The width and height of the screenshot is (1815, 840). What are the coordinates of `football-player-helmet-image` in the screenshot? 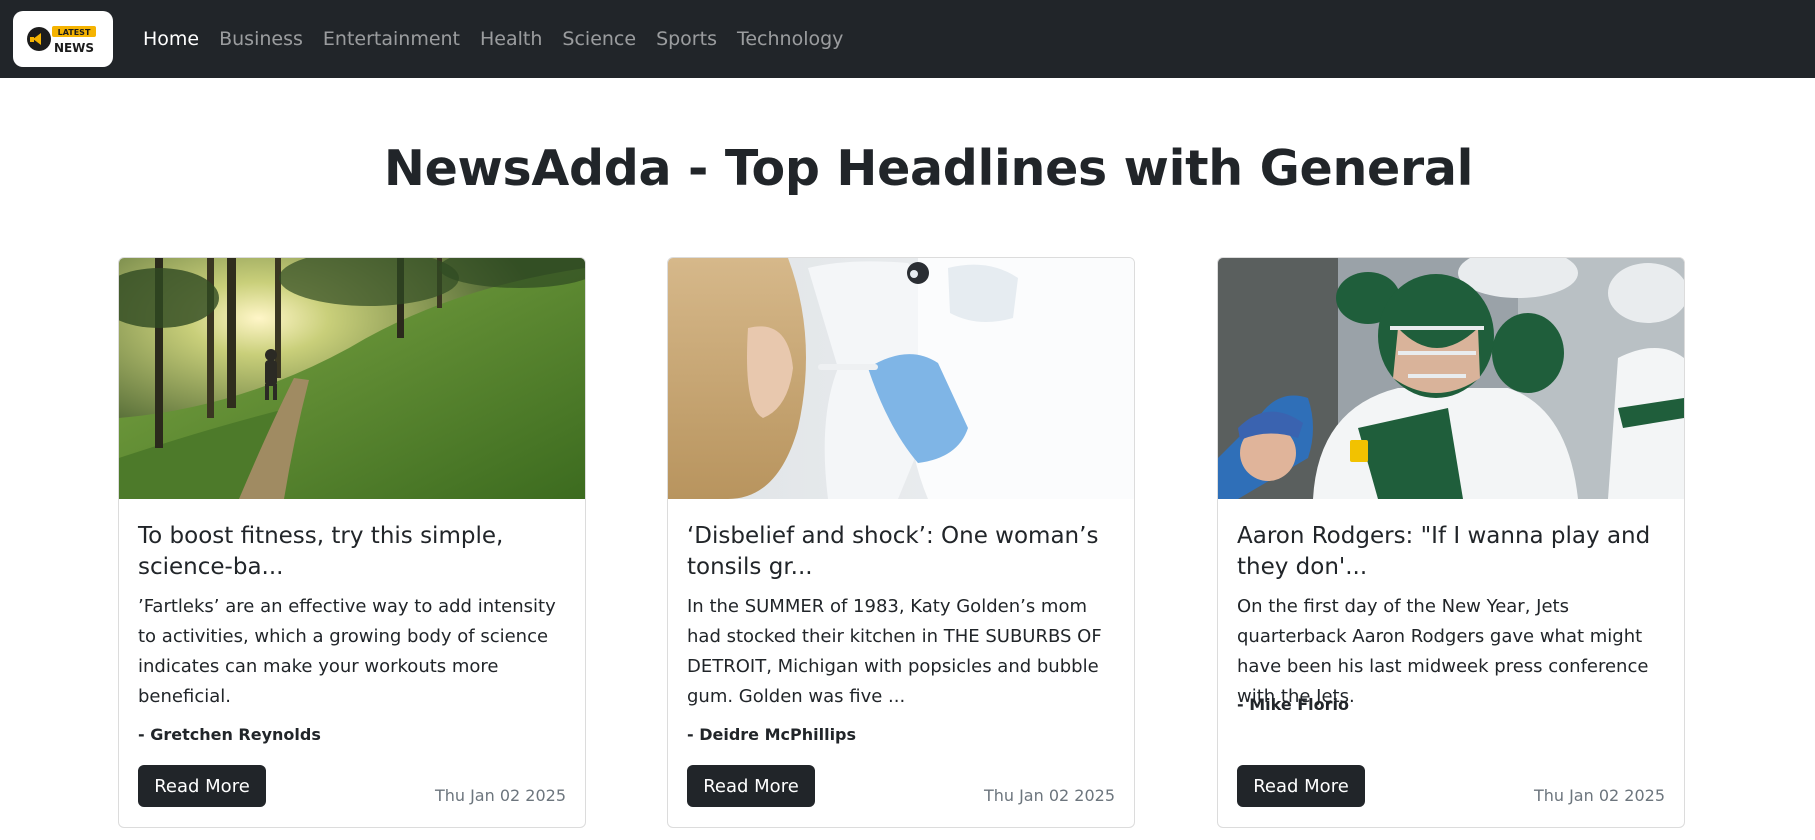 It's located at (1451, 378).